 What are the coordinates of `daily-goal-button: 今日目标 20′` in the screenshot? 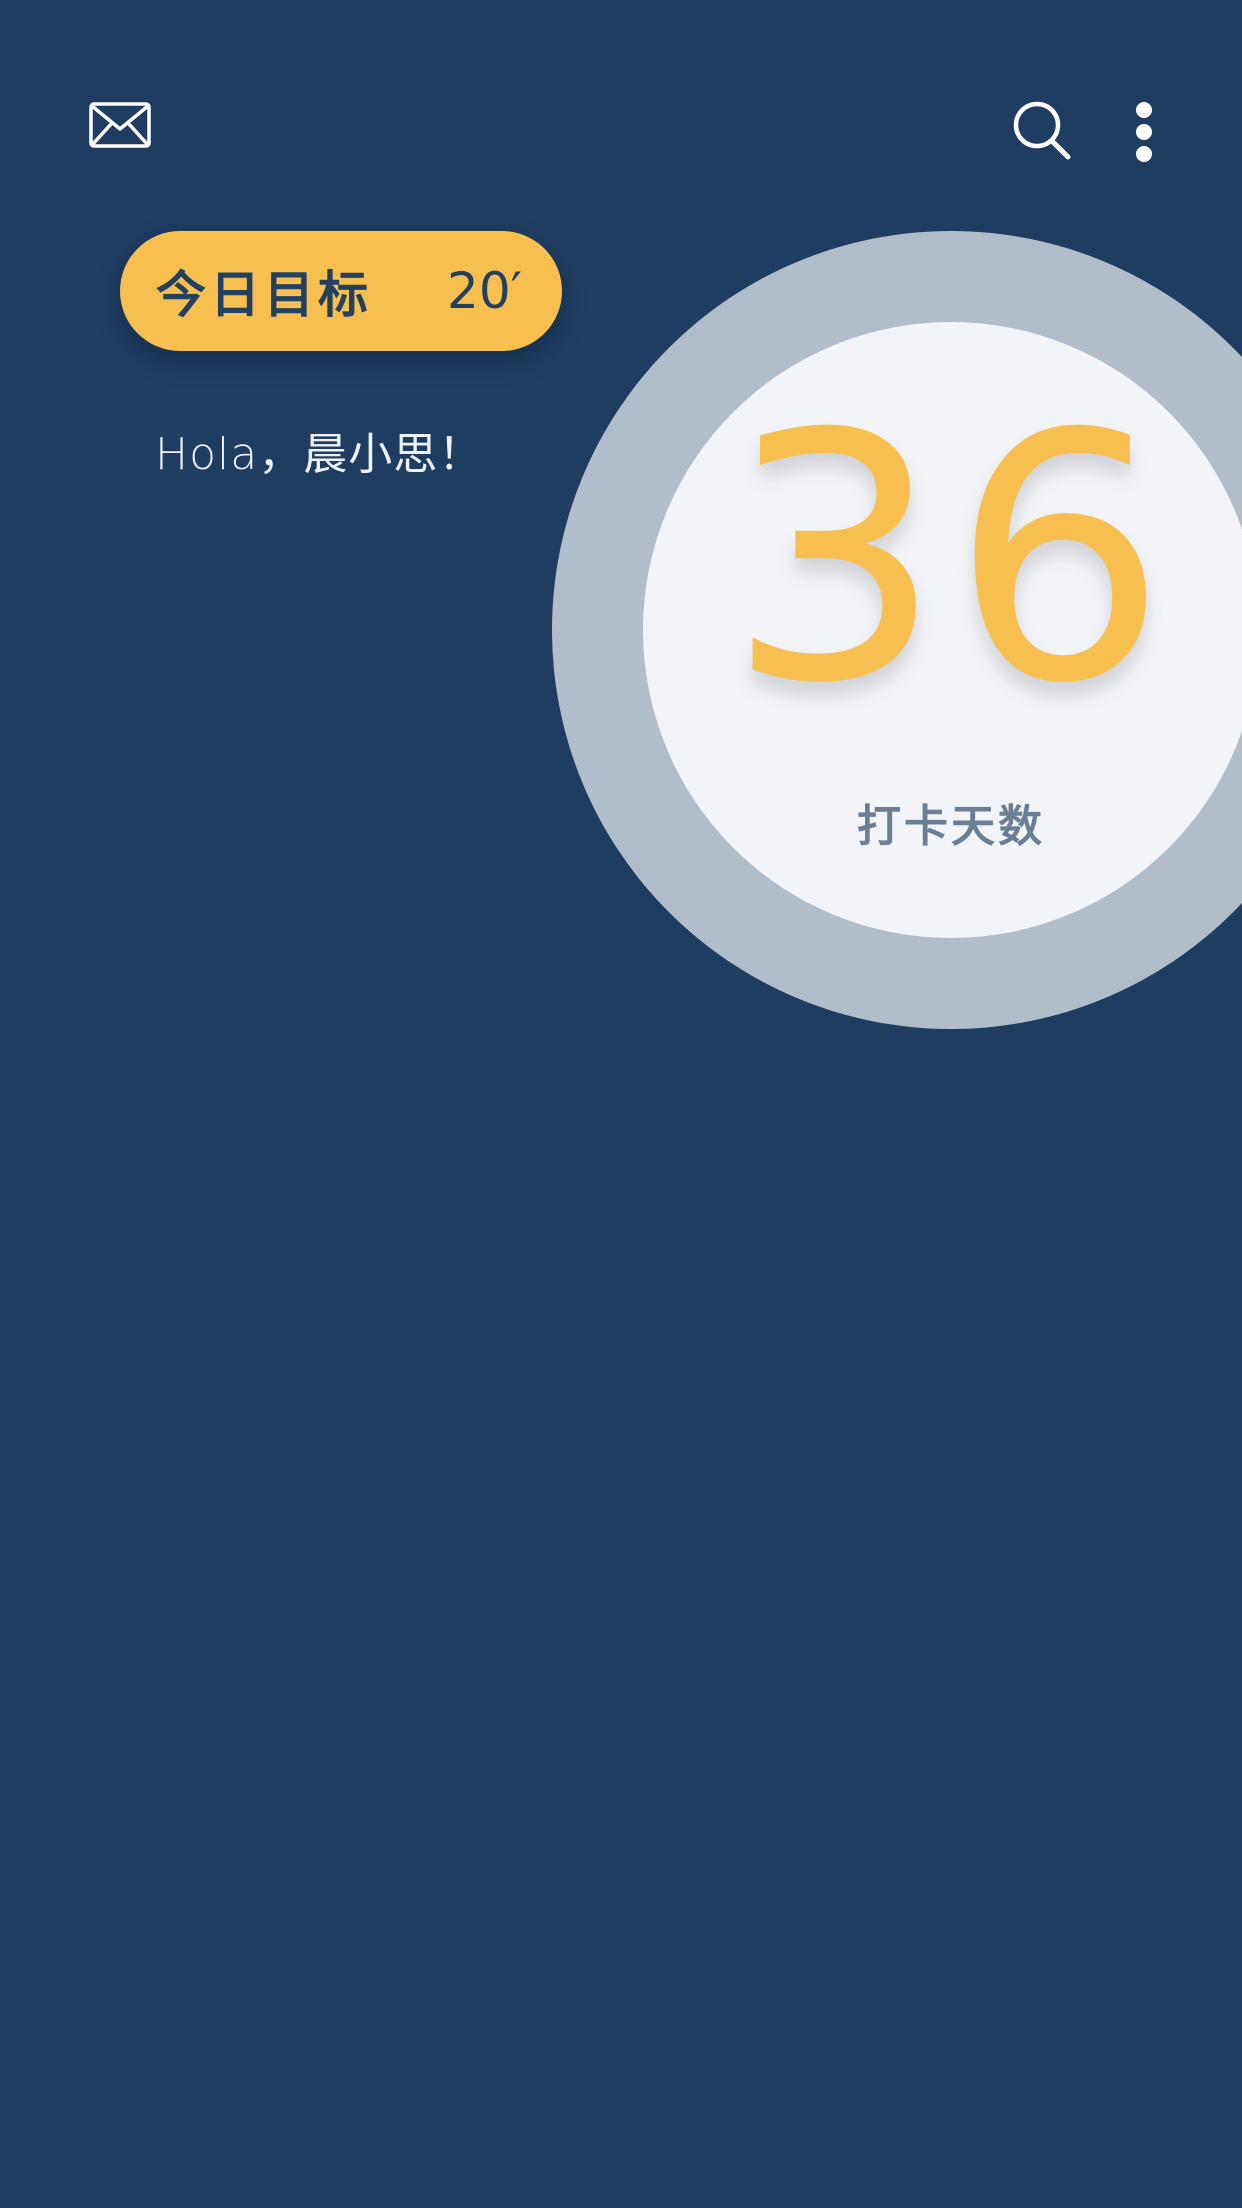 It's located at (341, 291).